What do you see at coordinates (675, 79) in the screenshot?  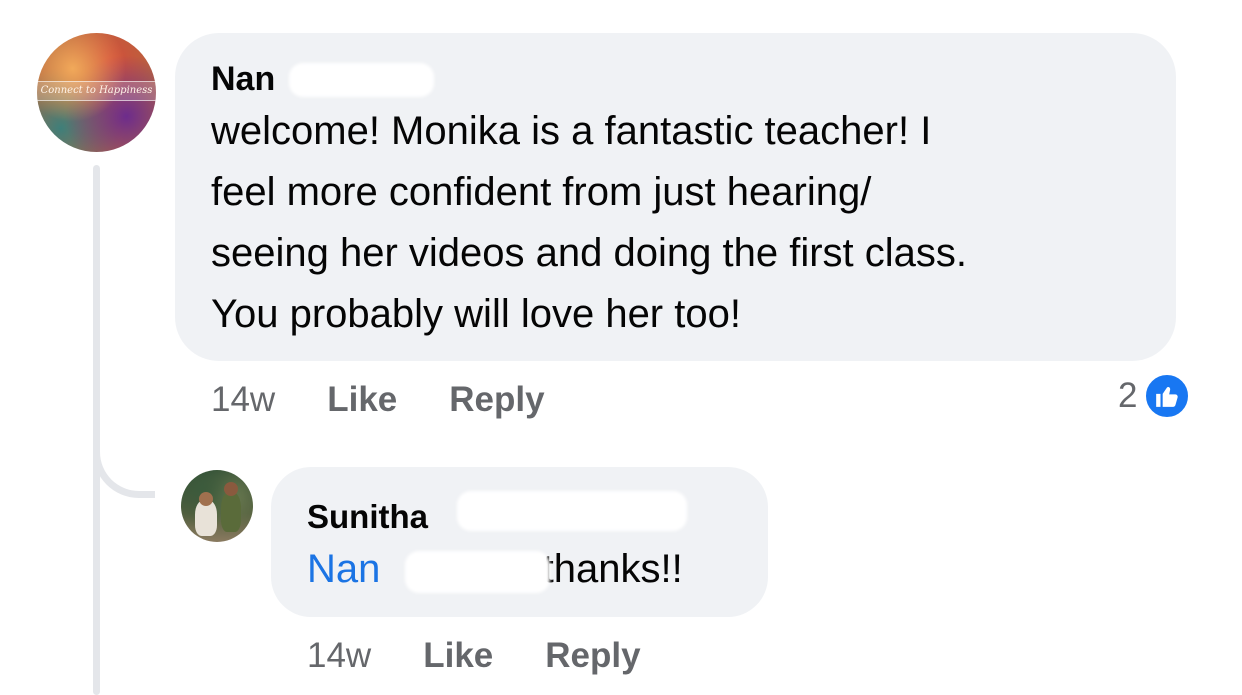 I see `comment-author: Nan` at bounding box center [675, 79].